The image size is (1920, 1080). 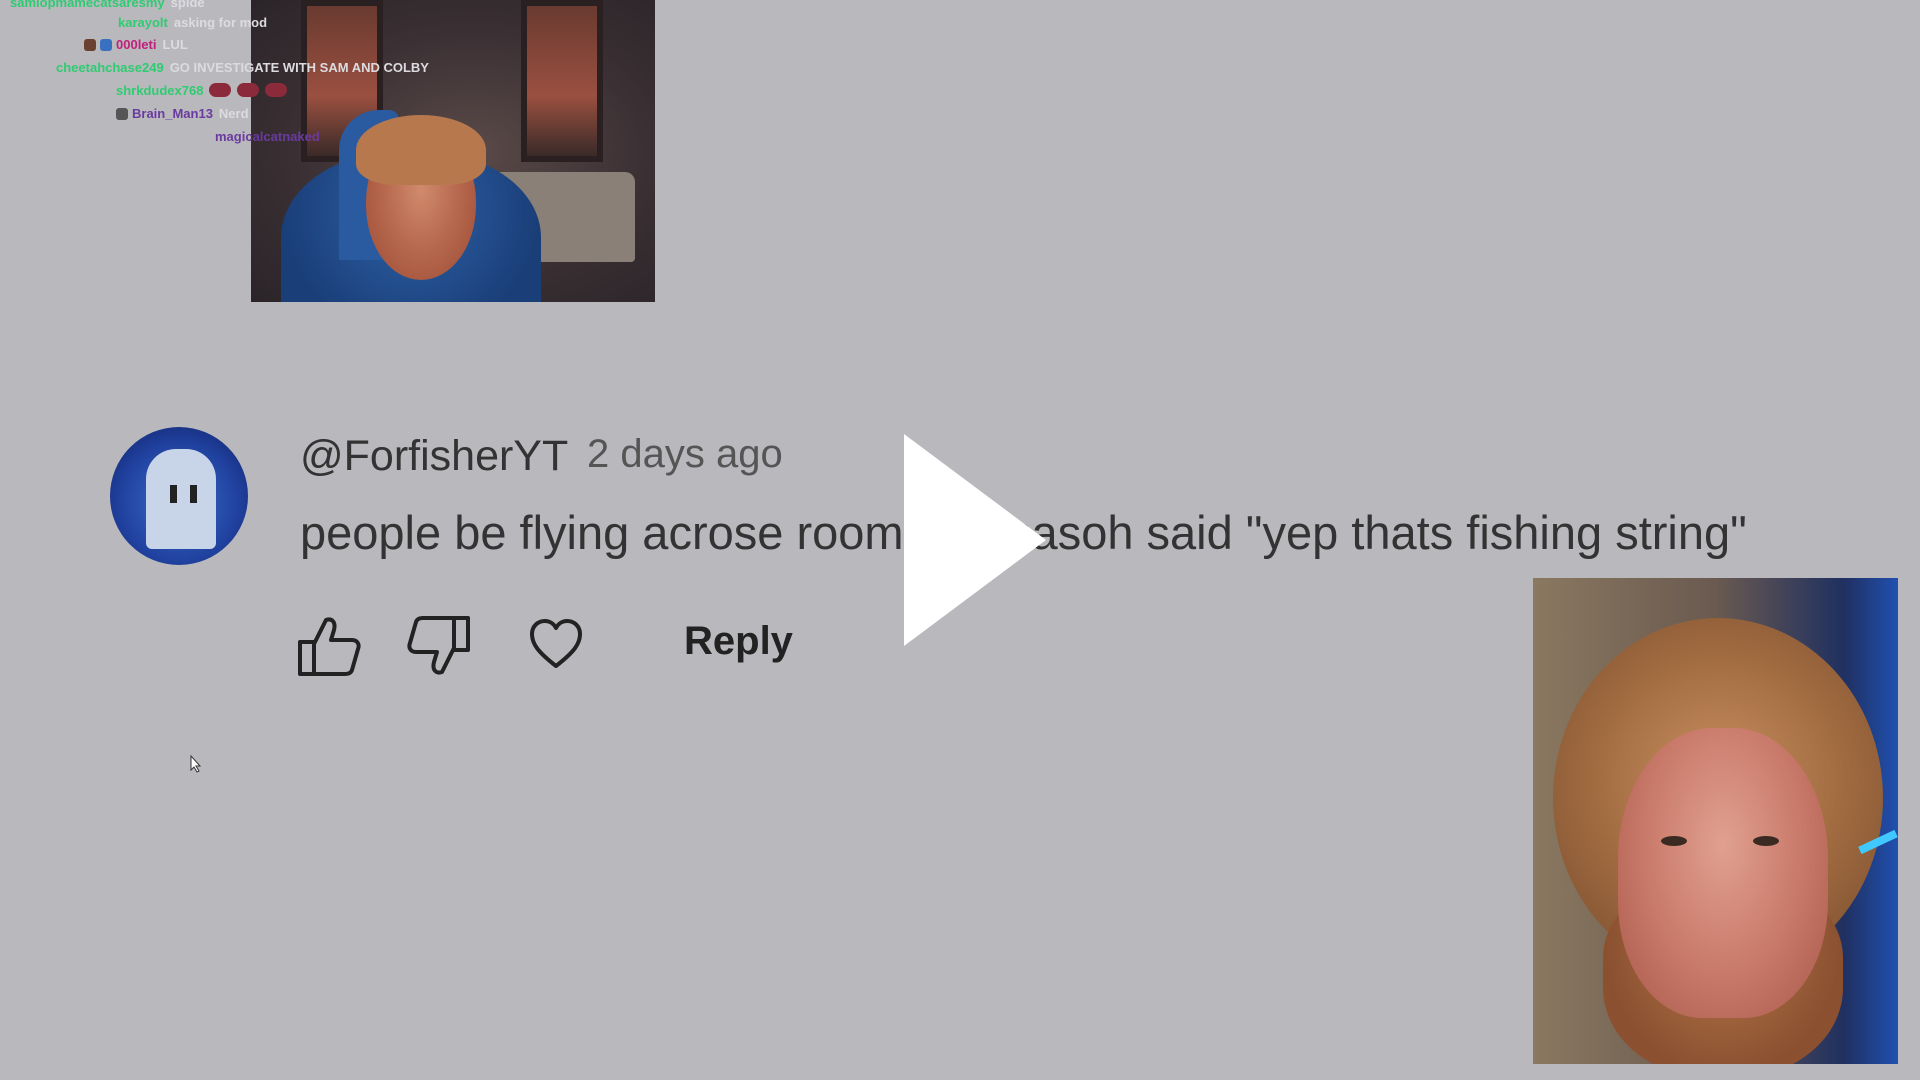 What do you see at coordinates (87, 5) in the screenshot?
I see `chat-username: samiopmamecatsaresmy` at bounding box center [87, 5].